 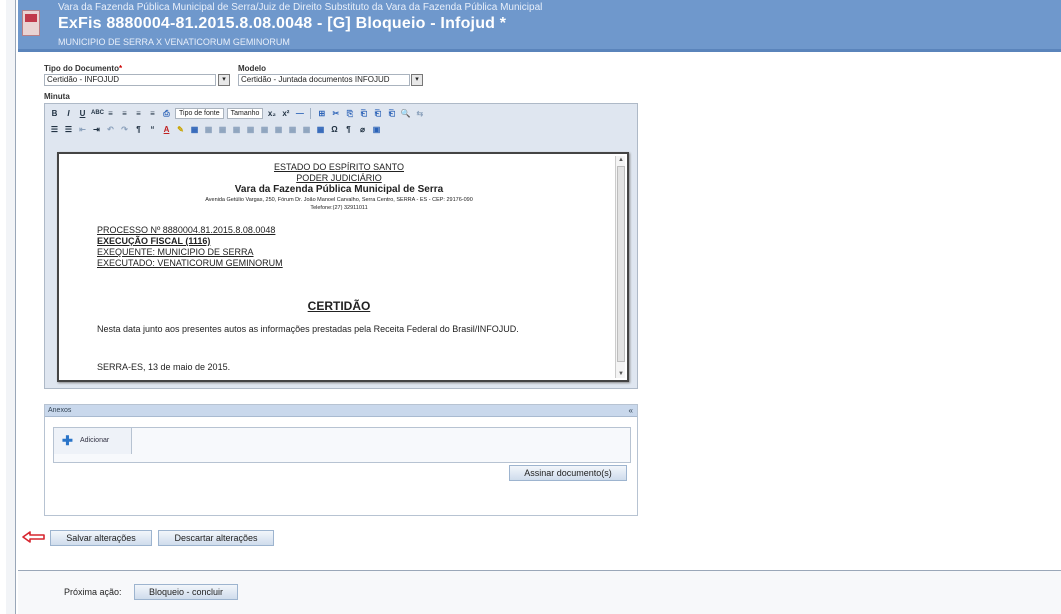 I want to click on align-left-button: ≡, so click(x=110, y=113).